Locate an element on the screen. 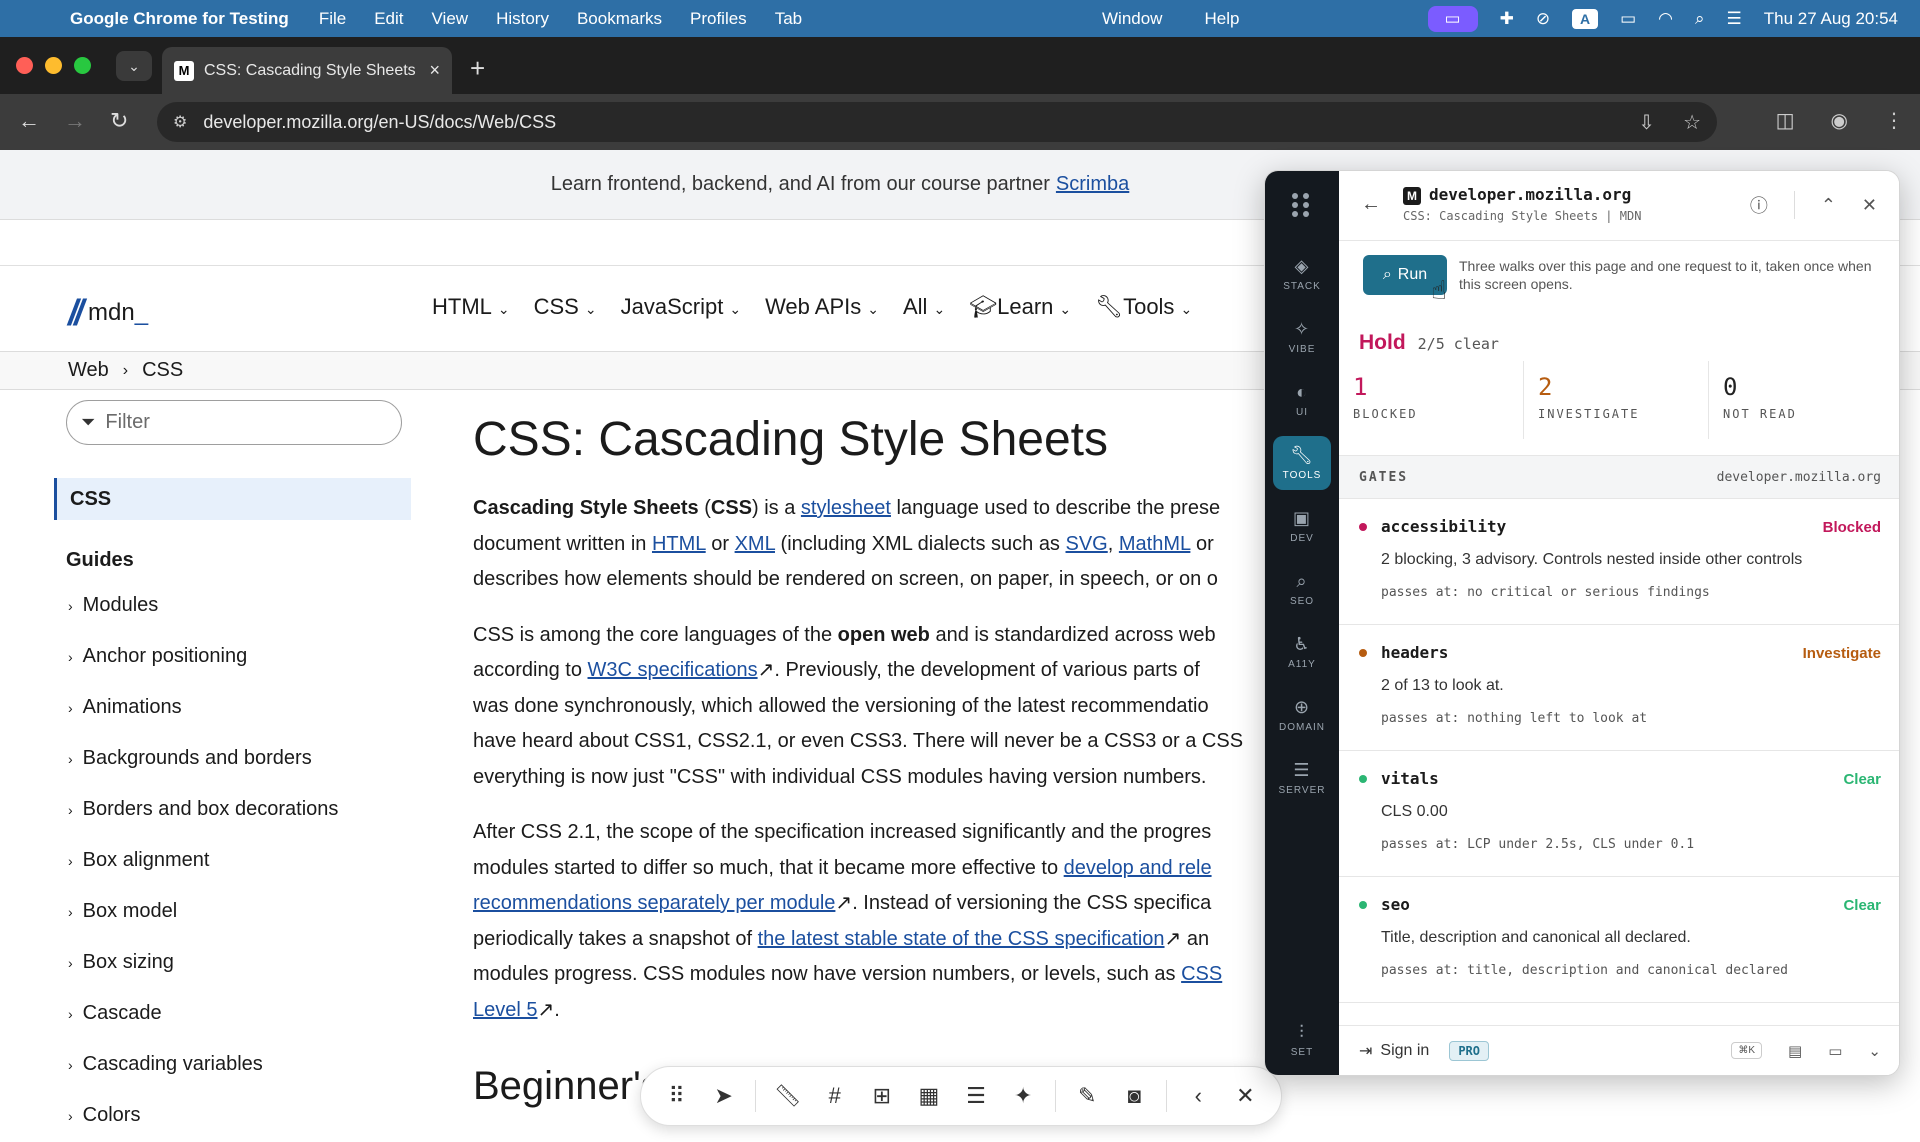  sidebar-current-css: CSS is located at coordinates (232, 499).